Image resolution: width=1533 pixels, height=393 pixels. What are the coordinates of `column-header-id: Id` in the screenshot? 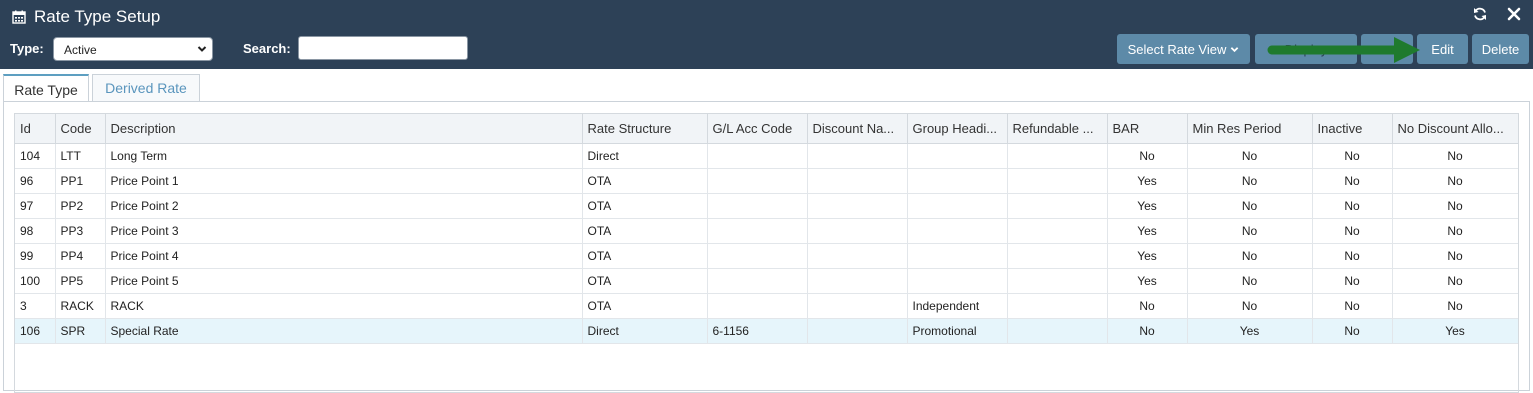 It's located at (35, 129).